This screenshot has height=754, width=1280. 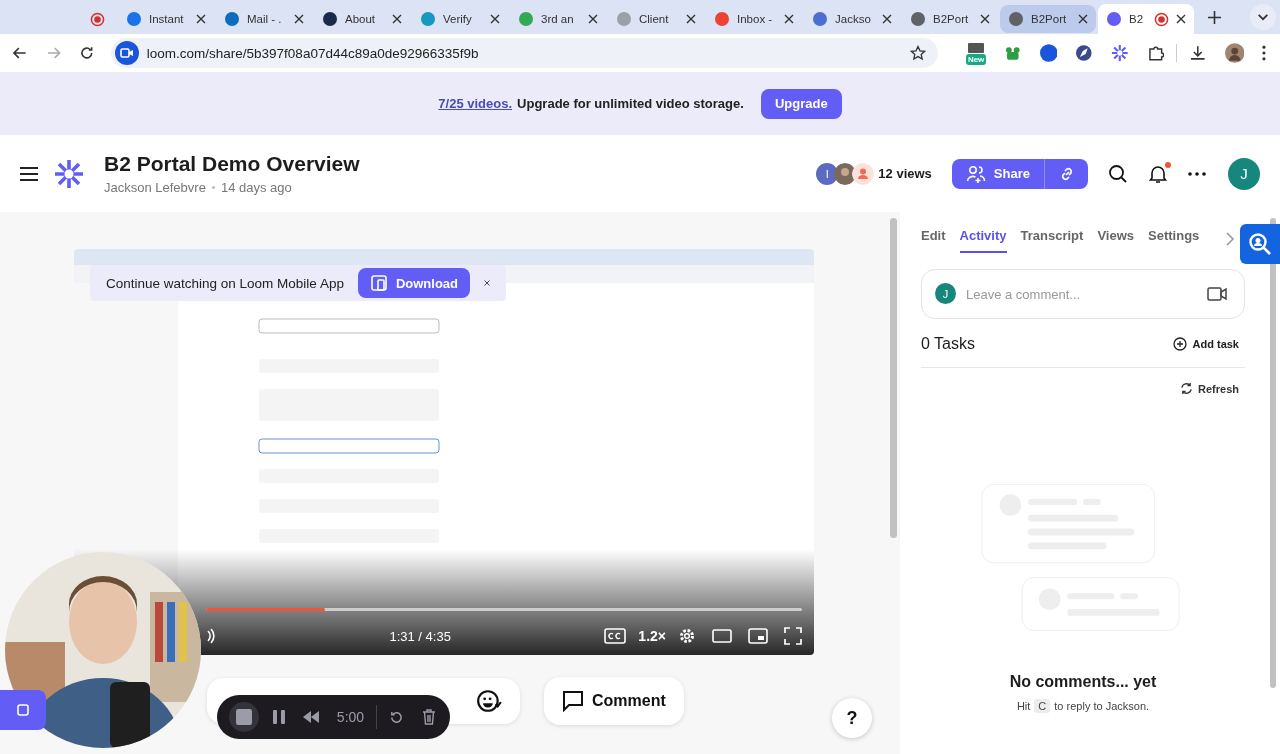 I want to click on upgrade-button: Upgrade, so click(x=801, y=103).